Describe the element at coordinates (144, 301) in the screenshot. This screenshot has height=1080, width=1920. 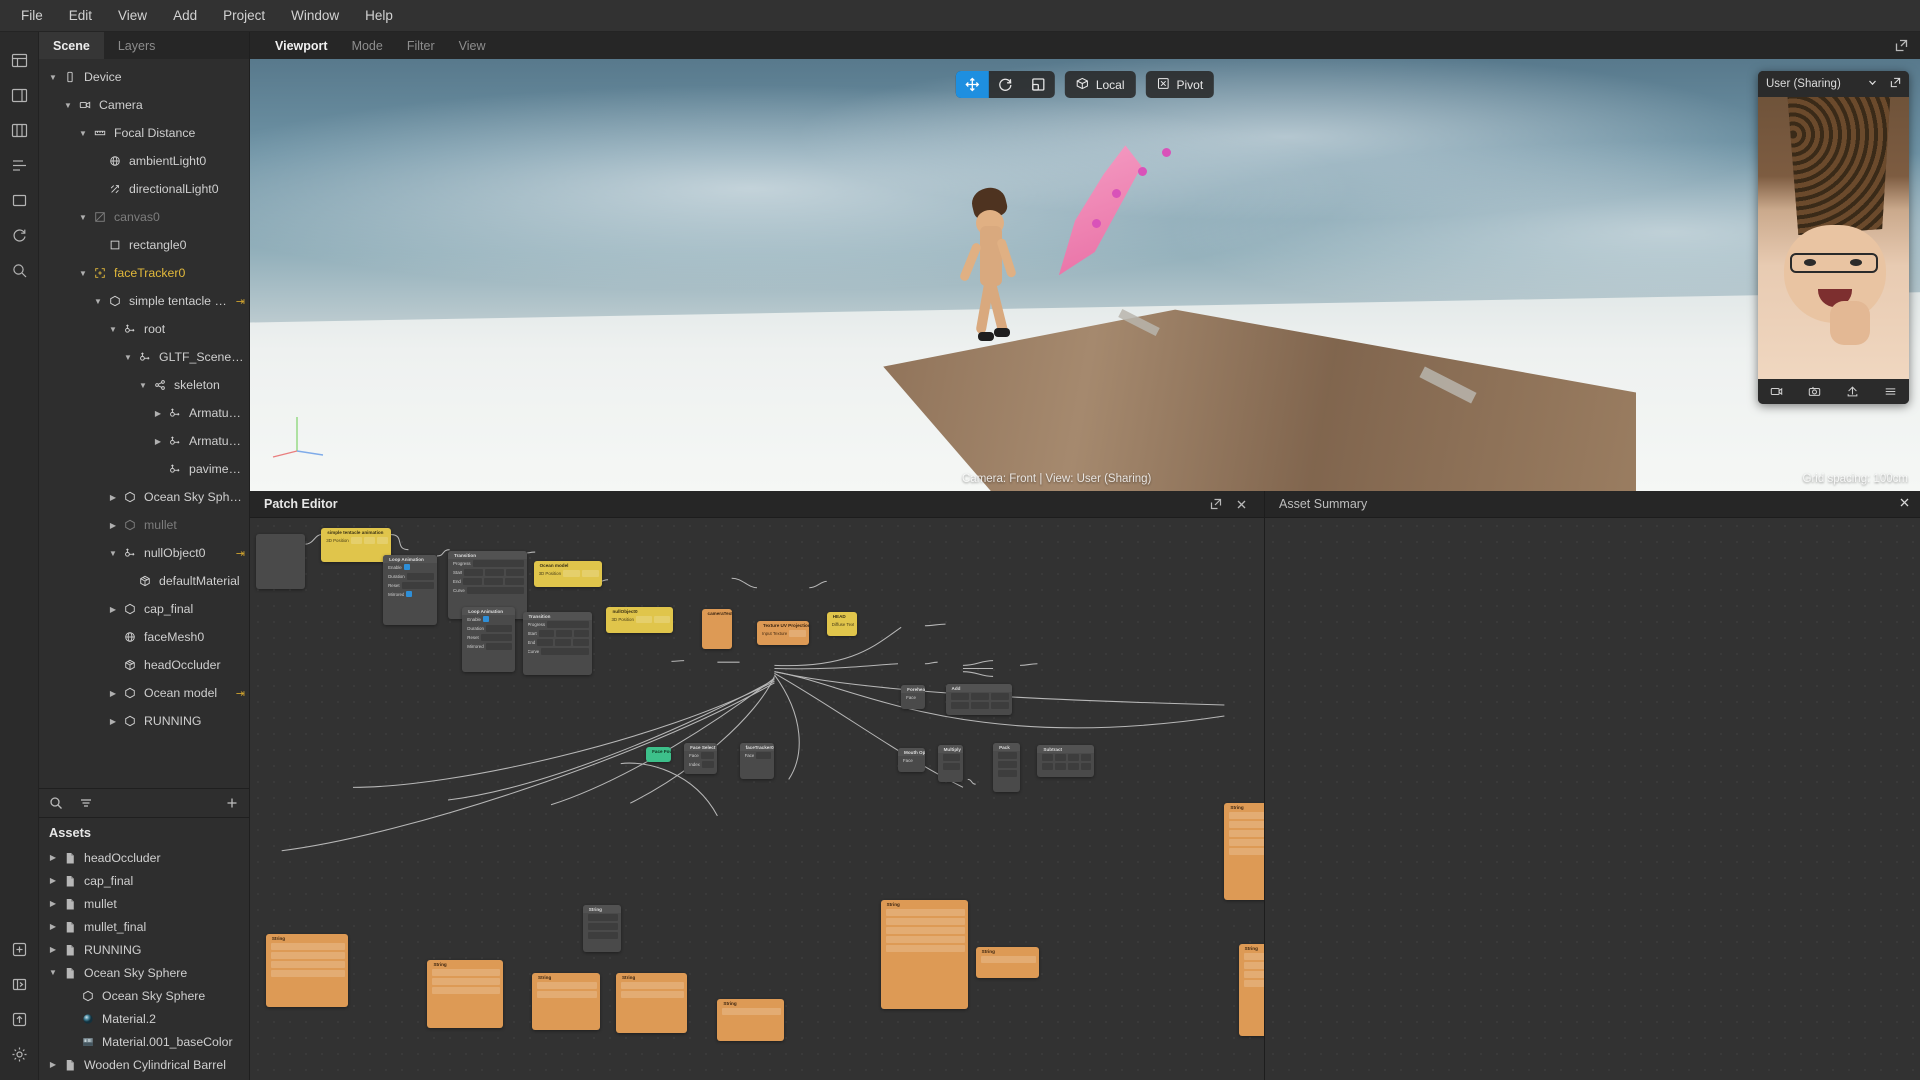
I see `scene-tree-item: ▼ simple tentacle anima...⇥` at that location.